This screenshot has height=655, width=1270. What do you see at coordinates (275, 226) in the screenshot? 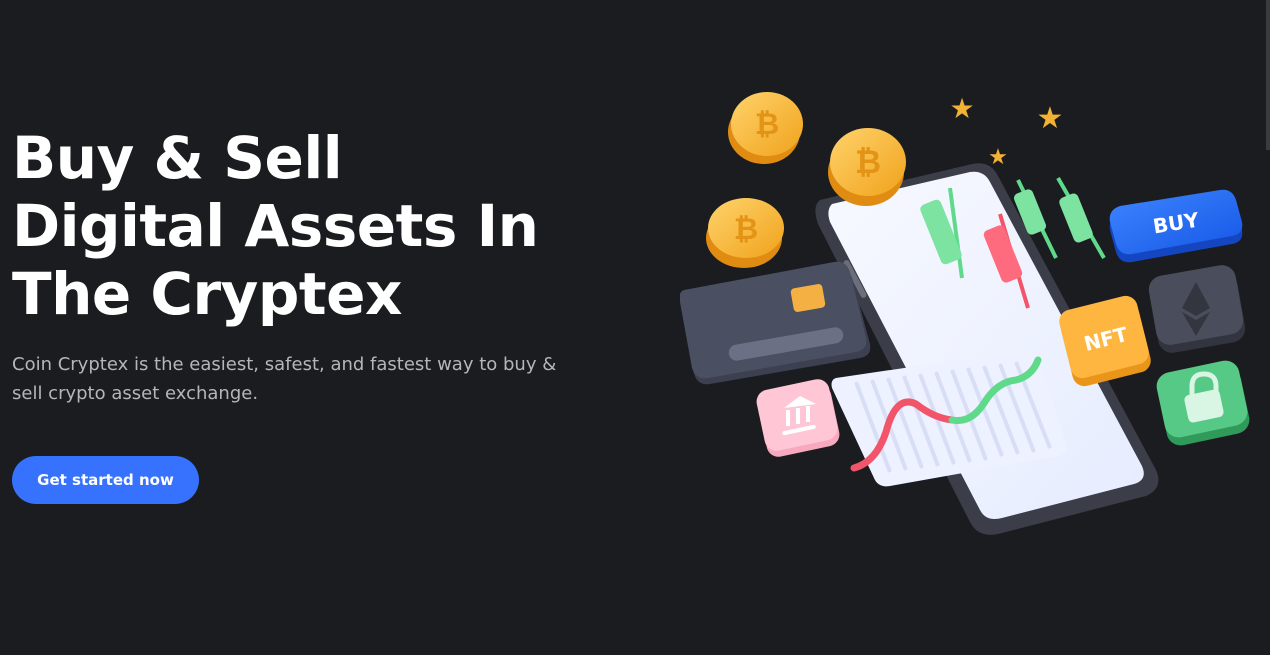
I see `hero-title: Buy & Sell Digital Assets In The Cryptex` at bounding box center [275, 226].